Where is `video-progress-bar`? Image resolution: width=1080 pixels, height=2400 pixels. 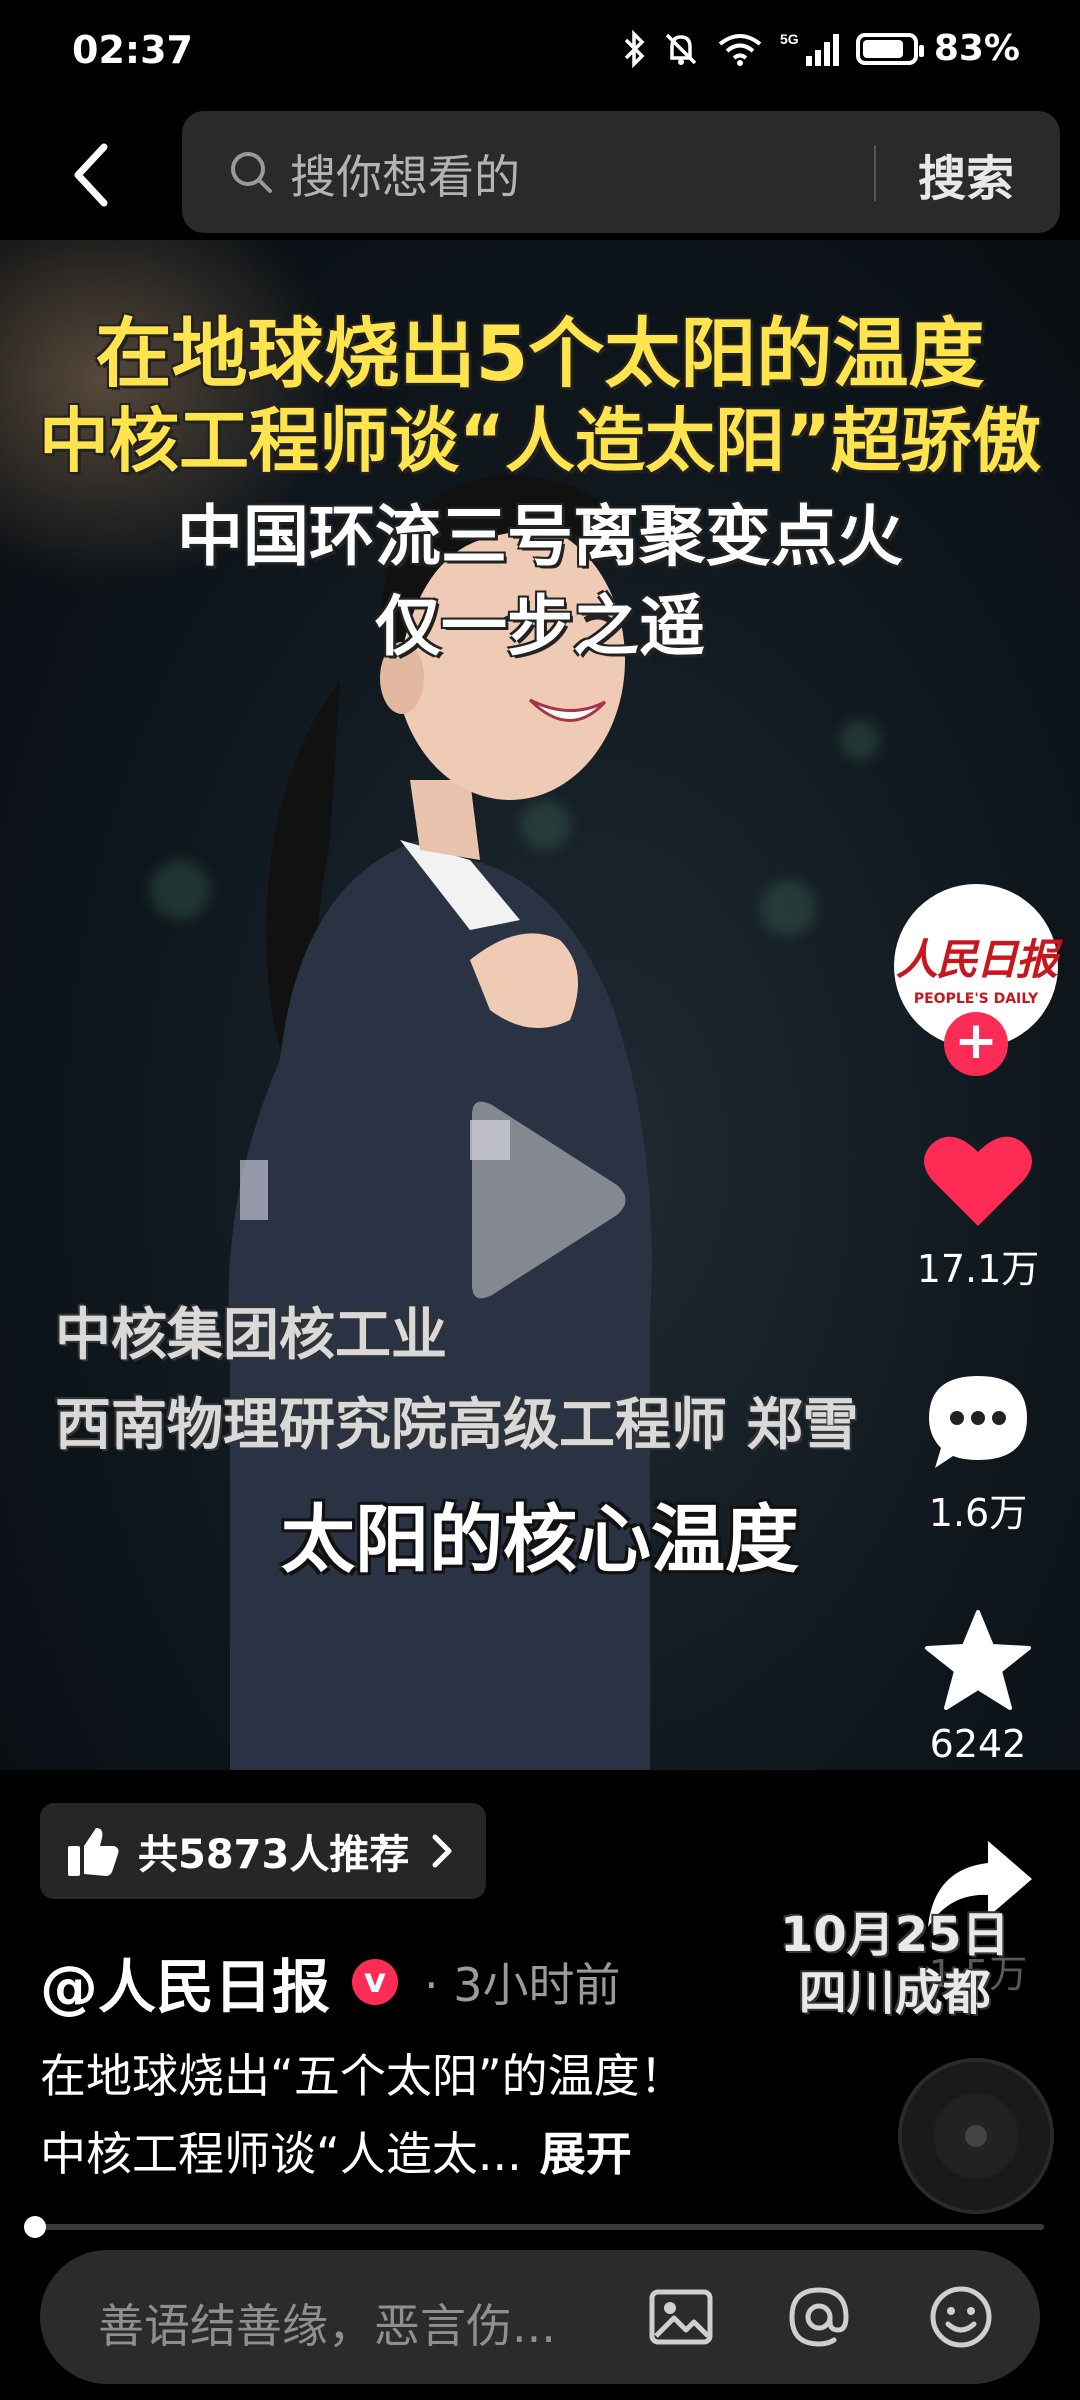 video-progress-bar is located at coordinates (539, 2227).